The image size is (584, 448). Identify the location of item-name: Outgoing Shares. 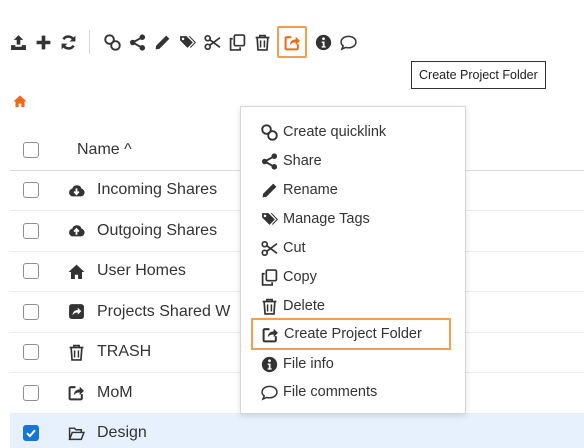
(157, 231).